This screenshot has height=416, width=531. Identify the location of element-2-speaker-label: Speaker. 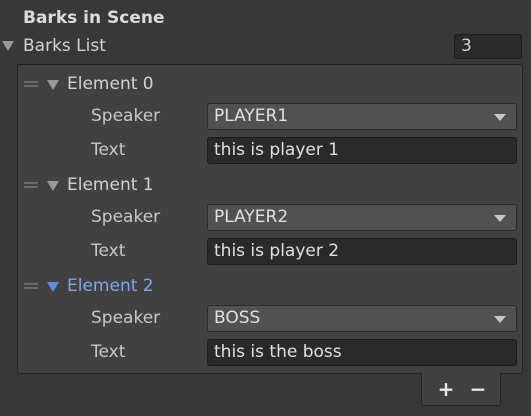
(126, 318).